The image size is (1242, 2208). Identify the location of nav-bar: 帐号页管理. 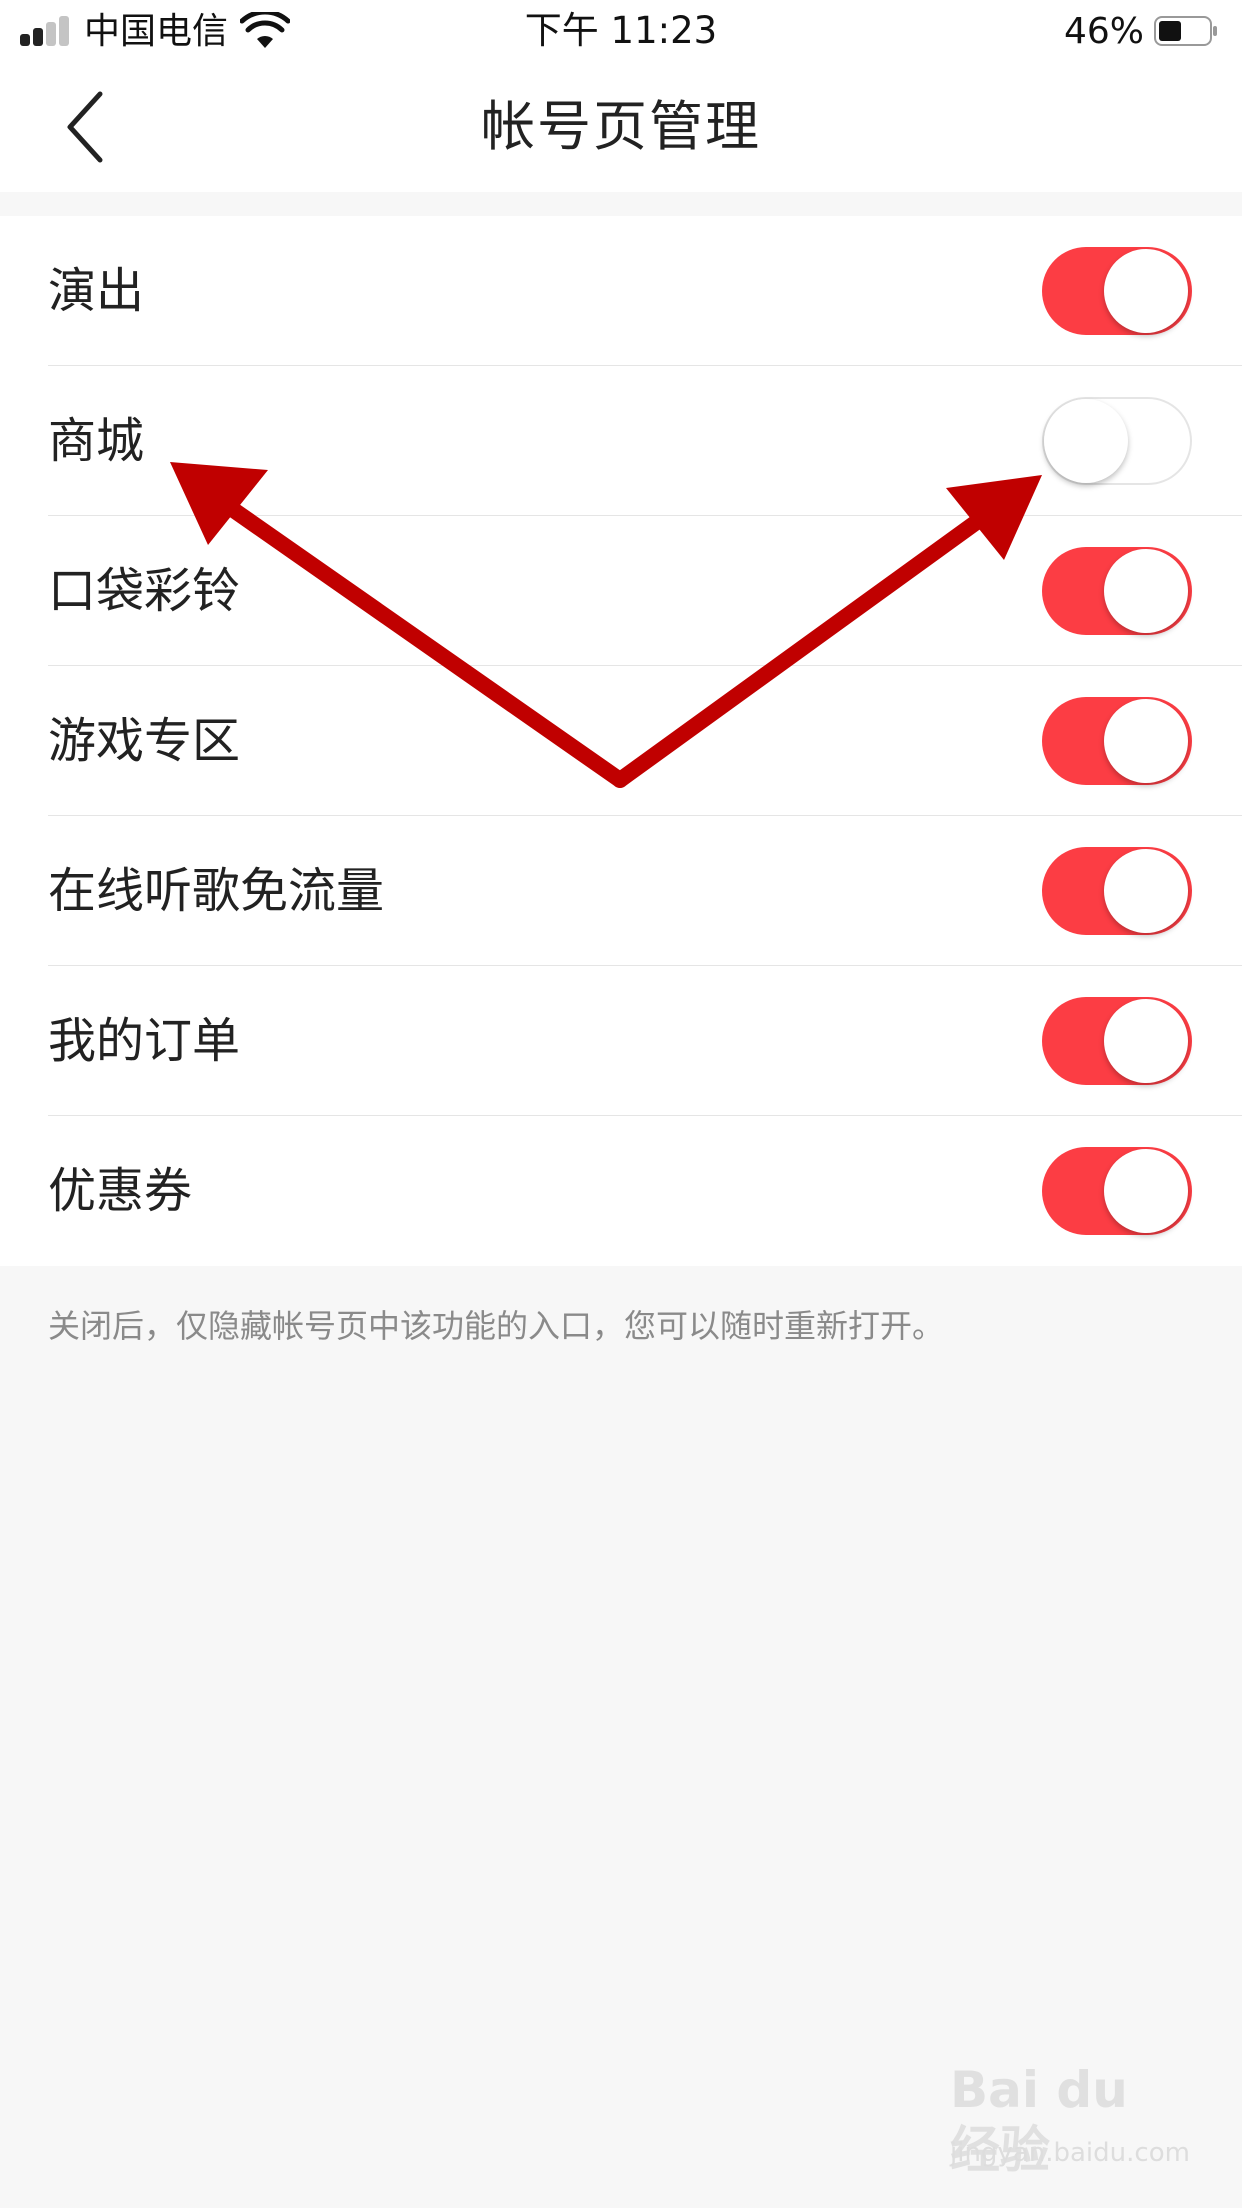
(621, 127).